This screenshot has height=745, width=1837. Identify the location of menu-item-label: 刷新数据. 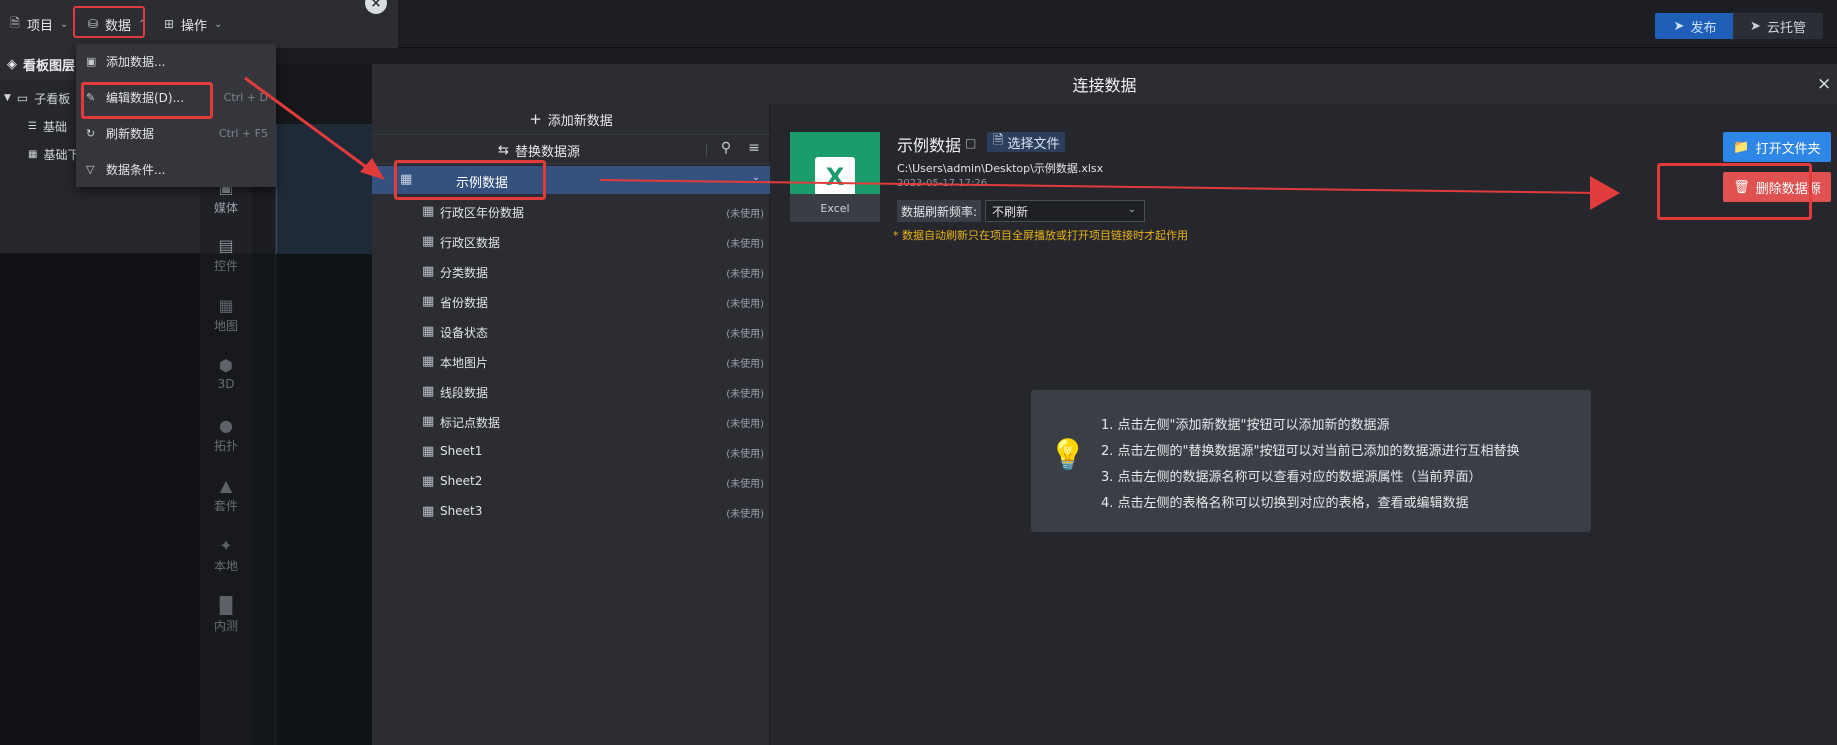
(130, 133).